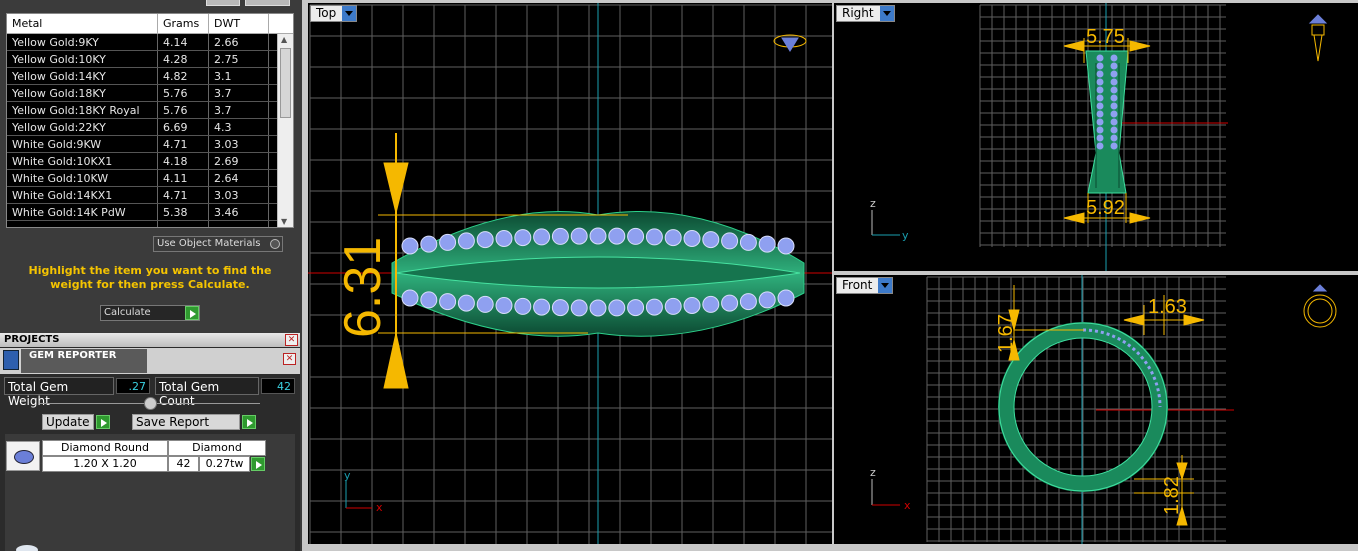 The image size is (1358, 551). I want to click on total-gem-count-value: 42, so click(278, 386).